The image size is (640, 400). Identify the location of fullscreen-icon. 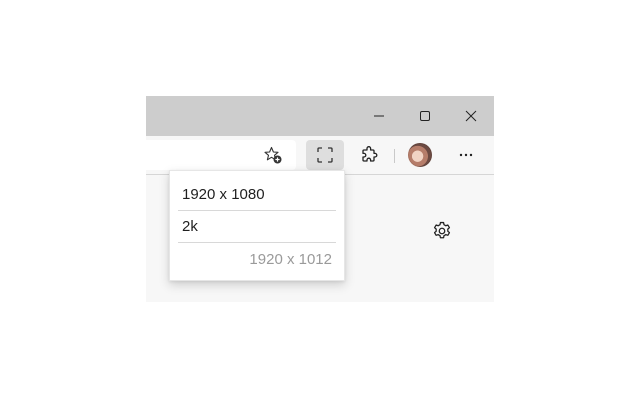
(325, 155).